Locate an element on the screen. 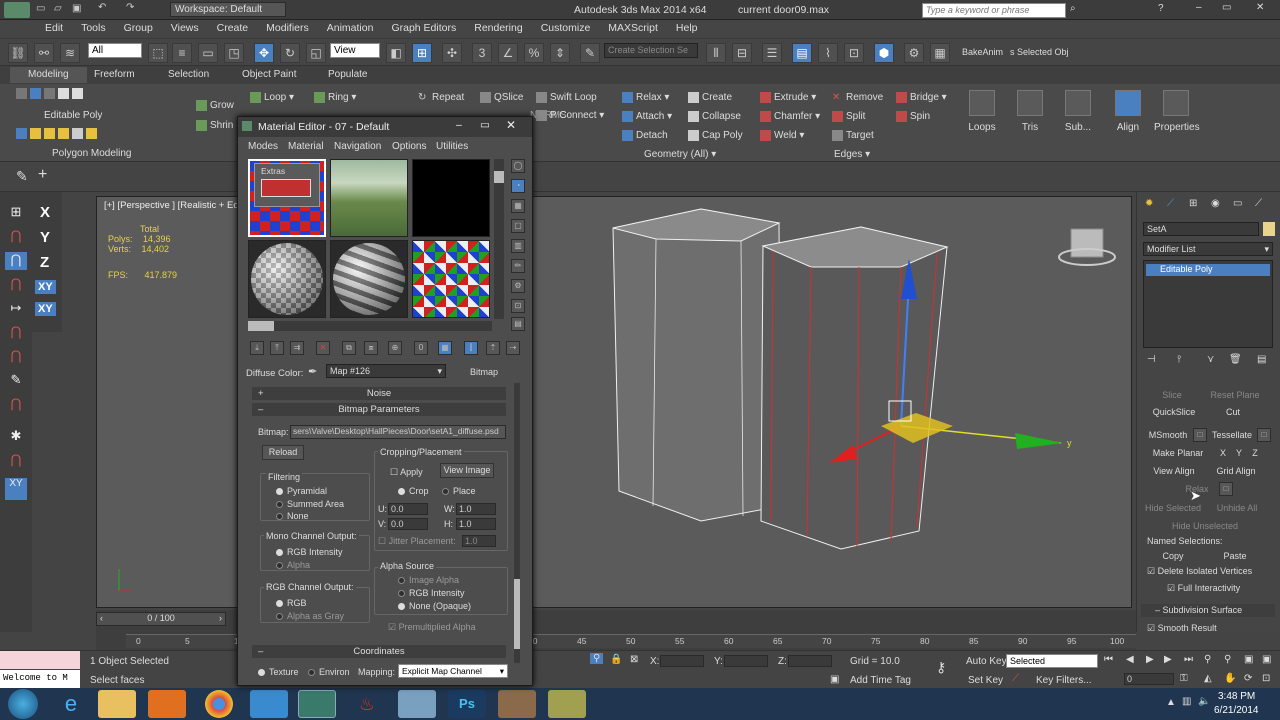 The width and height of the screenshot is (1280, 720). edges-panel-label: Edges ▾ is located at coordinates (852, 154).